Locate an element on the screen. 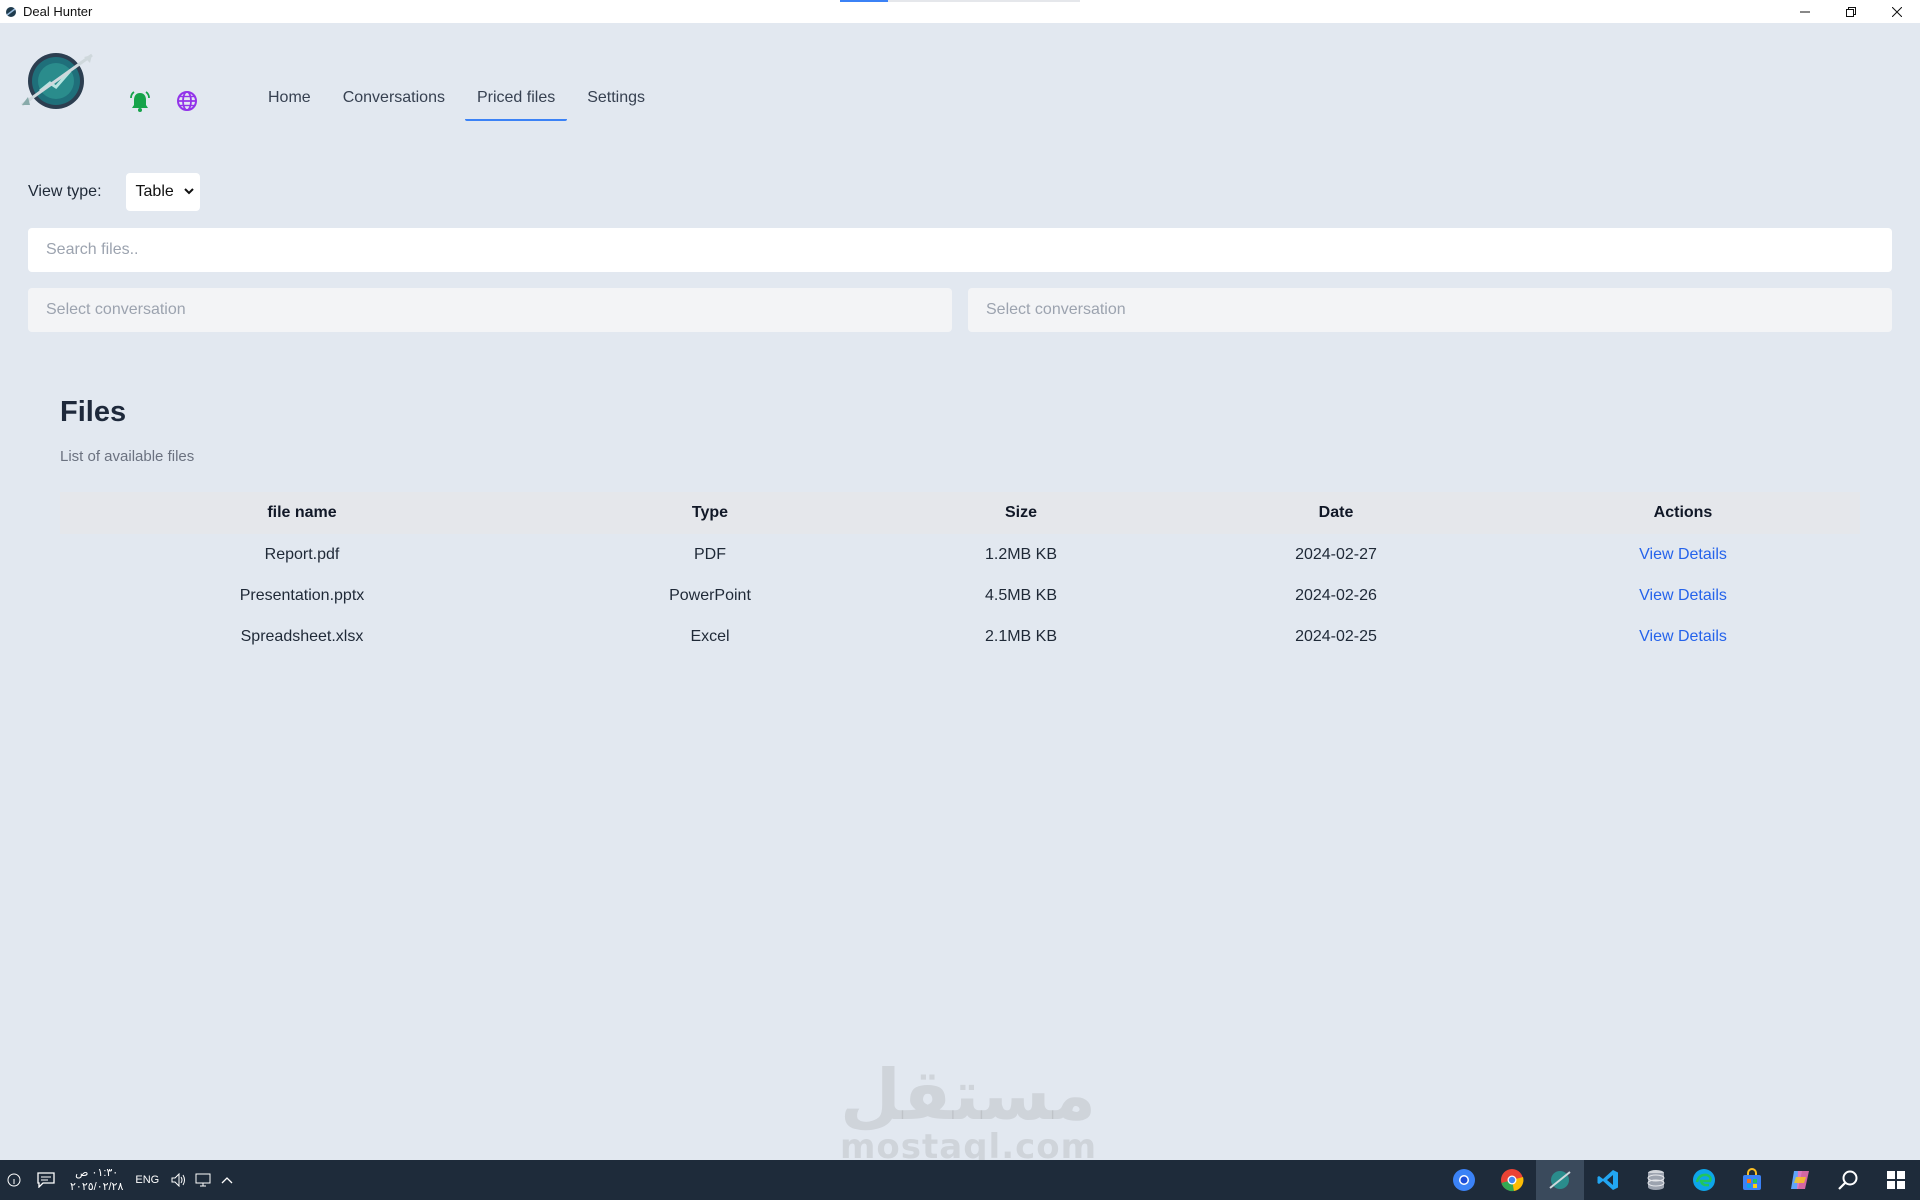 The image size is (1920, 1200). conversation-filter-1: Select conversation is located at coordinates (490, 310).